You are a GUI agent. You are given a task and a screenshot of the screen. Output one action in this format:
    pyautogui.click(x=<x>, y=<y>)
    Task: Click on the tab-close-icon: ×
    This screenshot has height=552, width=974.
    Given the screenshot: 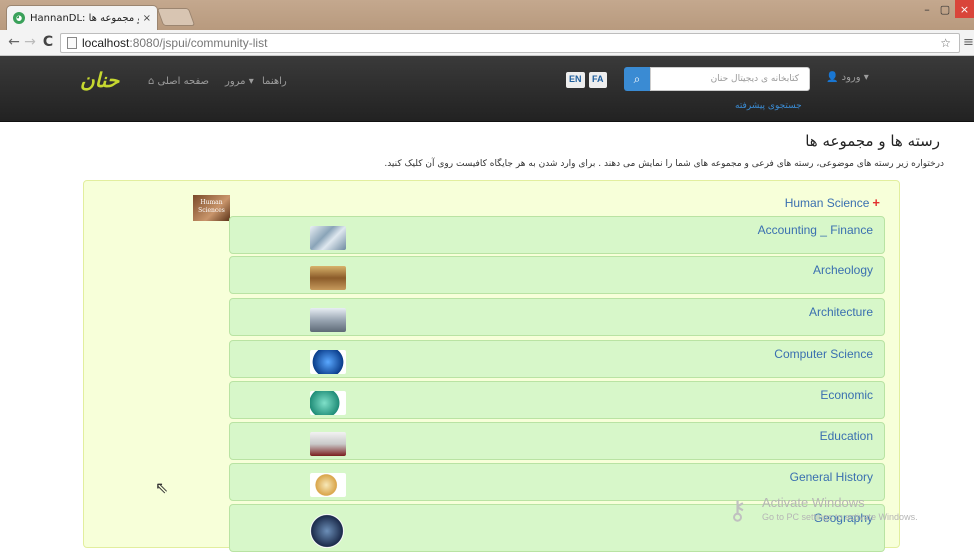 What is the action you would take?
    pyautogui.click(x=147, y=18)
    